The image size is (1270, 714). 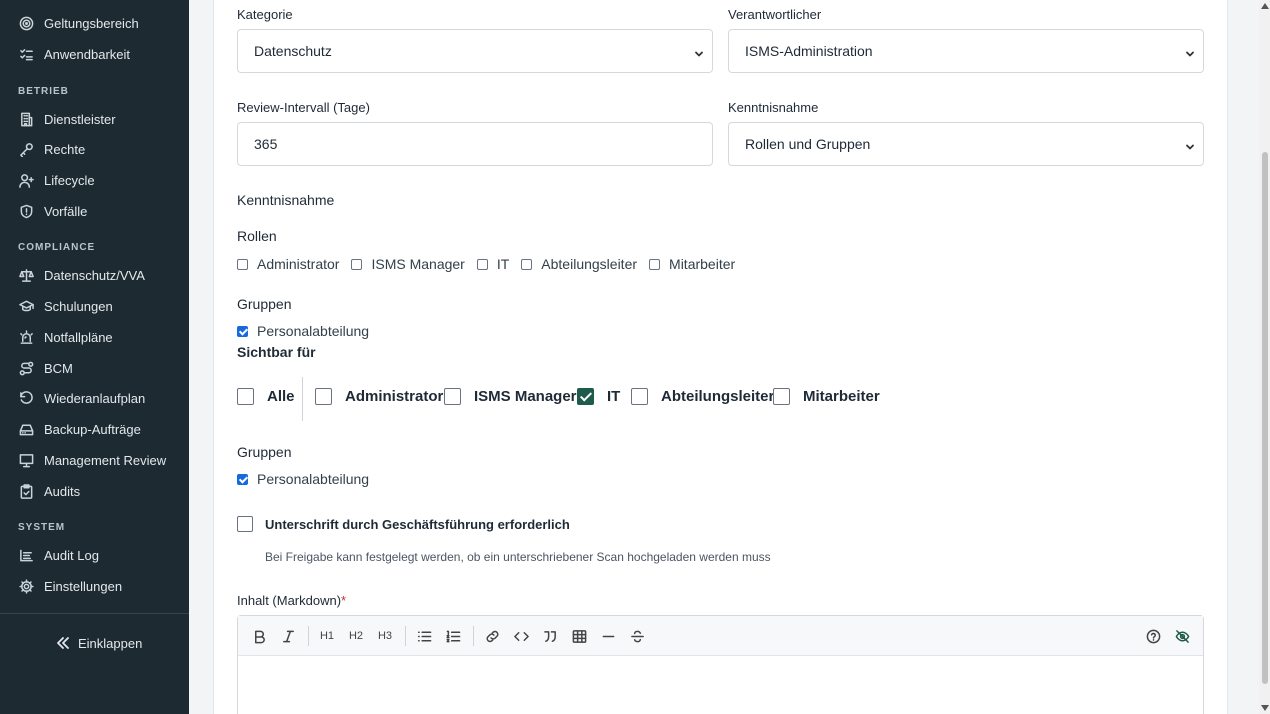 What do you see at coordinates (966, 51) in the screenshot?
I see `verantwortlicher-select: ISMS-Administration` at bounding box center [966, 51].